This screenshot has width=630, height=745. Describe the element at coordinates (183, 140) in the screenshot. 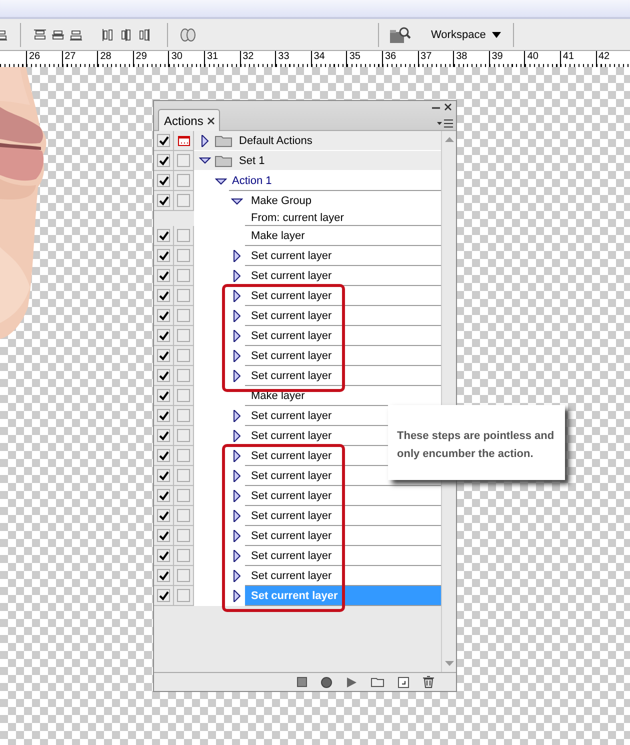

I see `dialog-toggle` at that location.